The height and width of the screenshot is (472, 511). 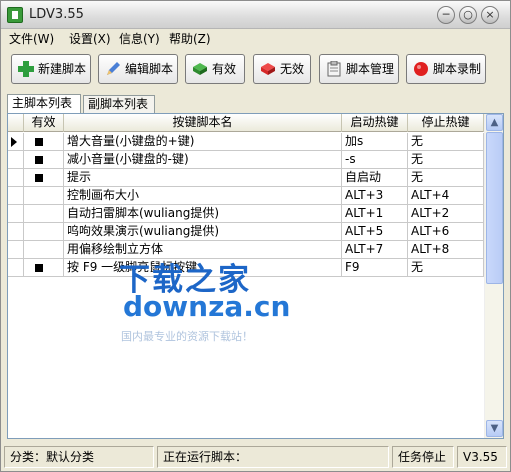 What do you see at coordinates (482, 457) in the screenshot?
I see `status-version: V3.55` at bounding box center [482, 457].